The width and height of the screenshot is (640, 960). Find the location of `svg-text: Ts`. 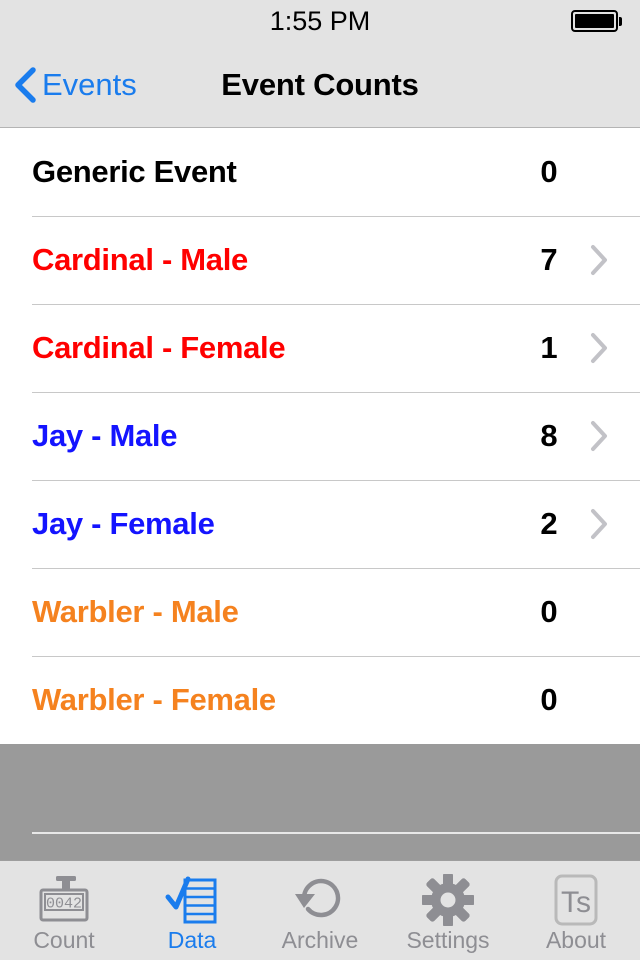

svg-text: Ts is located at coordinates (576, 902).